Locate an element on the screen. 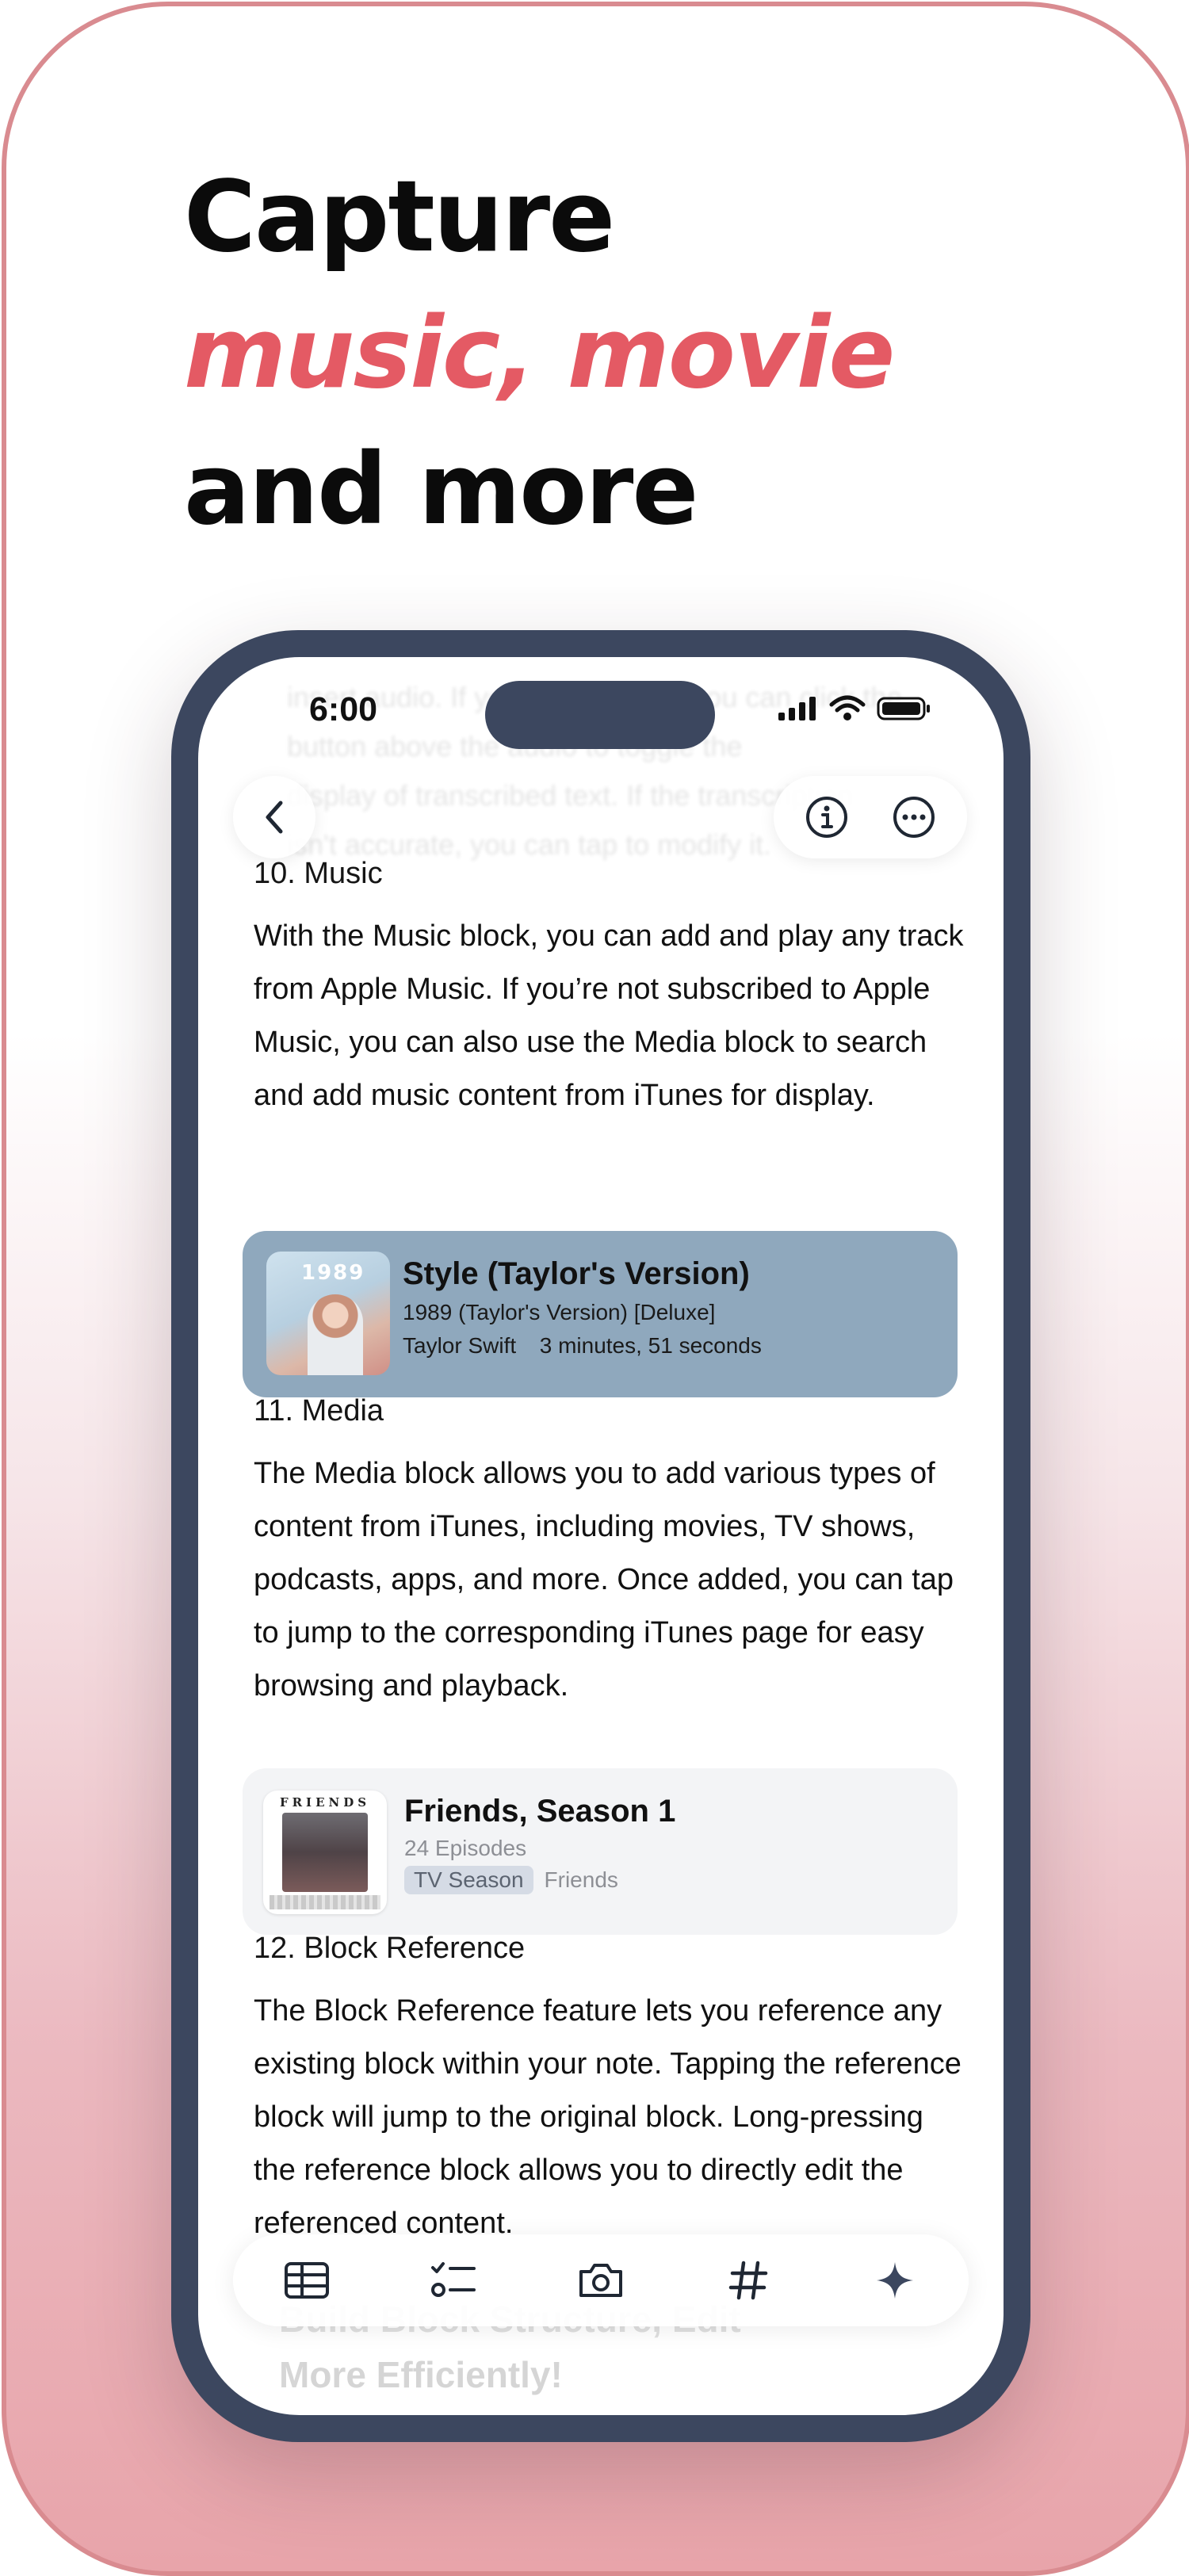 This screenshot has height=2576, width=1189. media-artwork: FRIENDS is located at coordinates (325, 1852).